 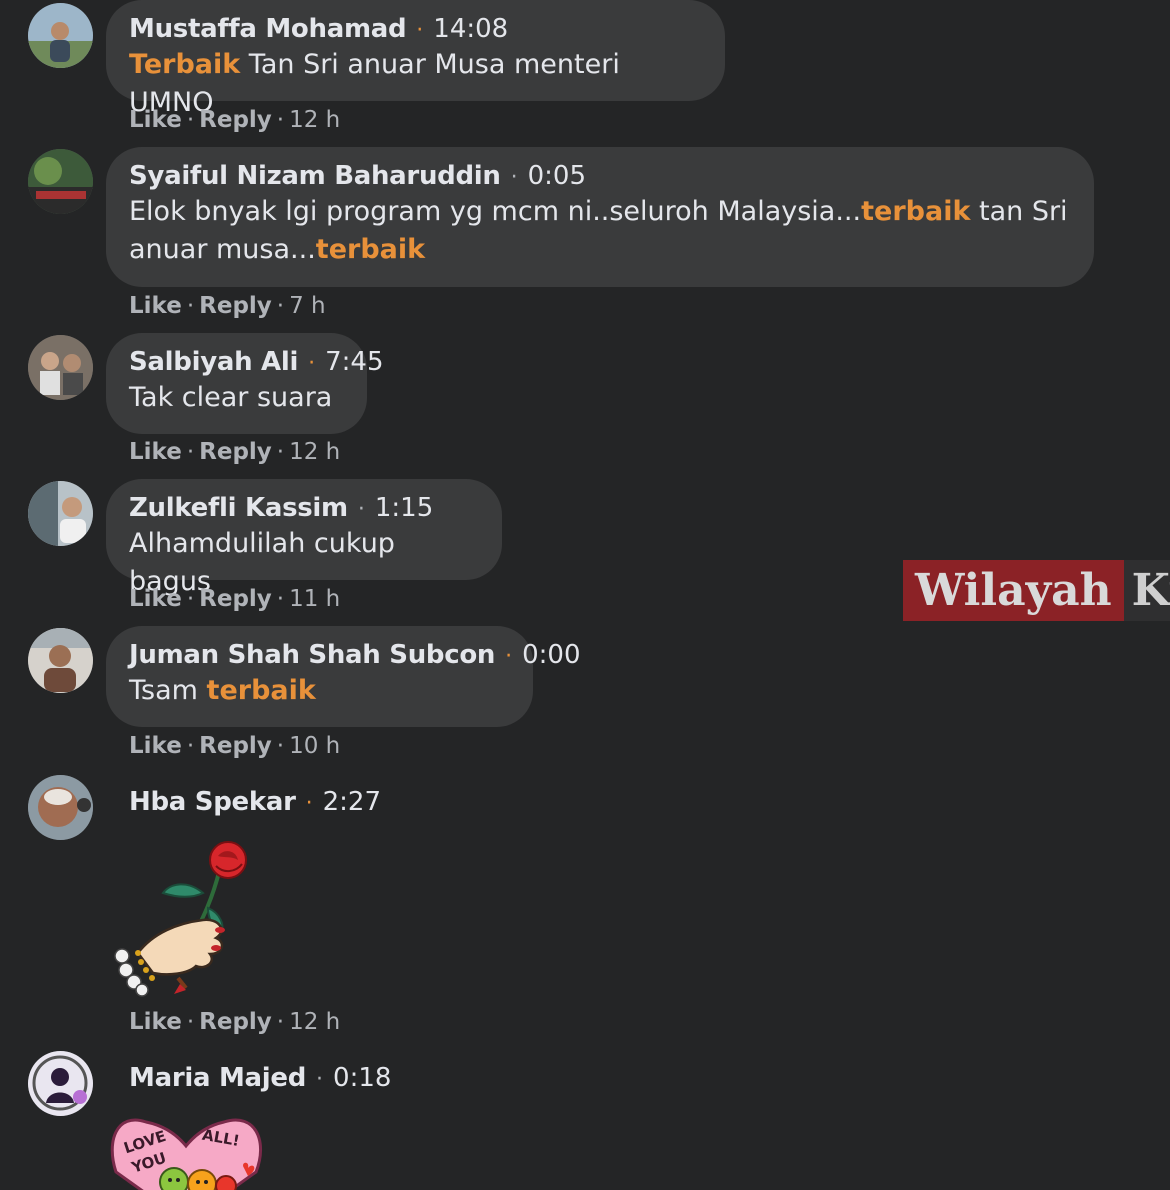 I want to click on watermark-text-primary: Wilayah, so click(x=1013, y=590).